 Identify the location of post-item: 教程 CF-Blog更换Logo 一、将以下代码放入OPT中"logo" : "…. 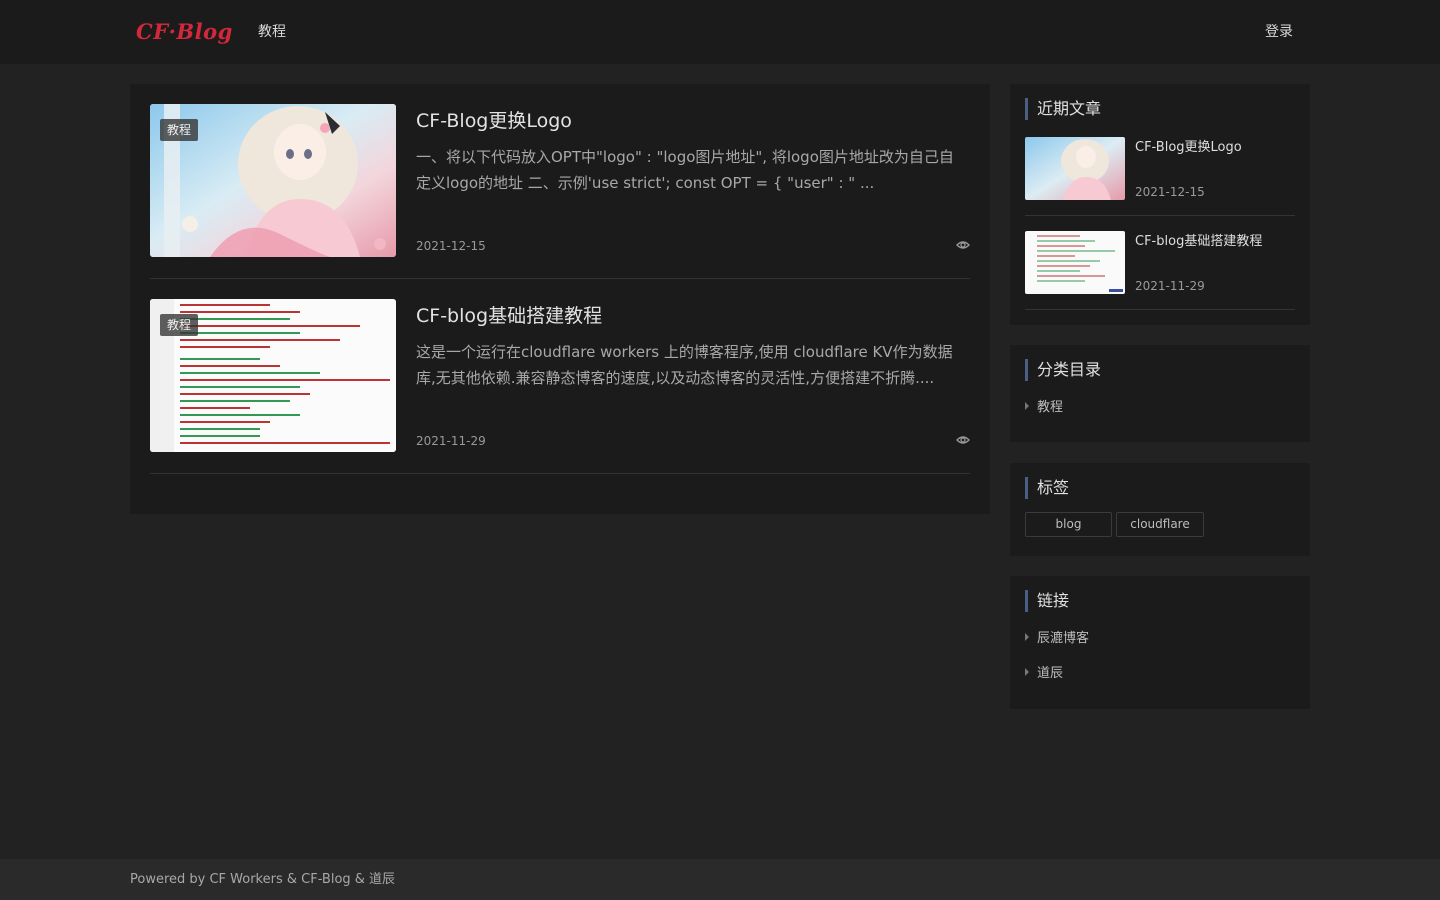
(560, 191).